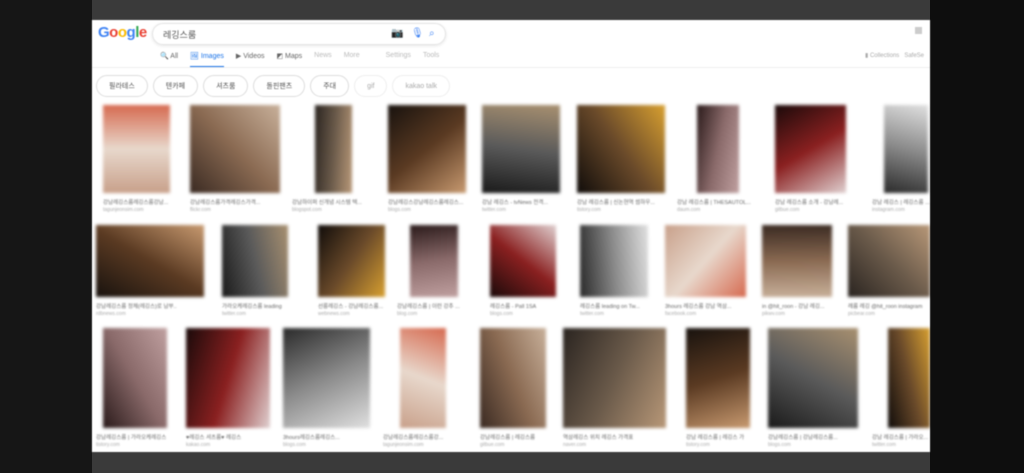 This screenshot has width=1024, height=473. What do you see at coordinates (279, 86) in the screenshot?
I see `chip: 돌핀팬츠` at bounding box center [279, 86].